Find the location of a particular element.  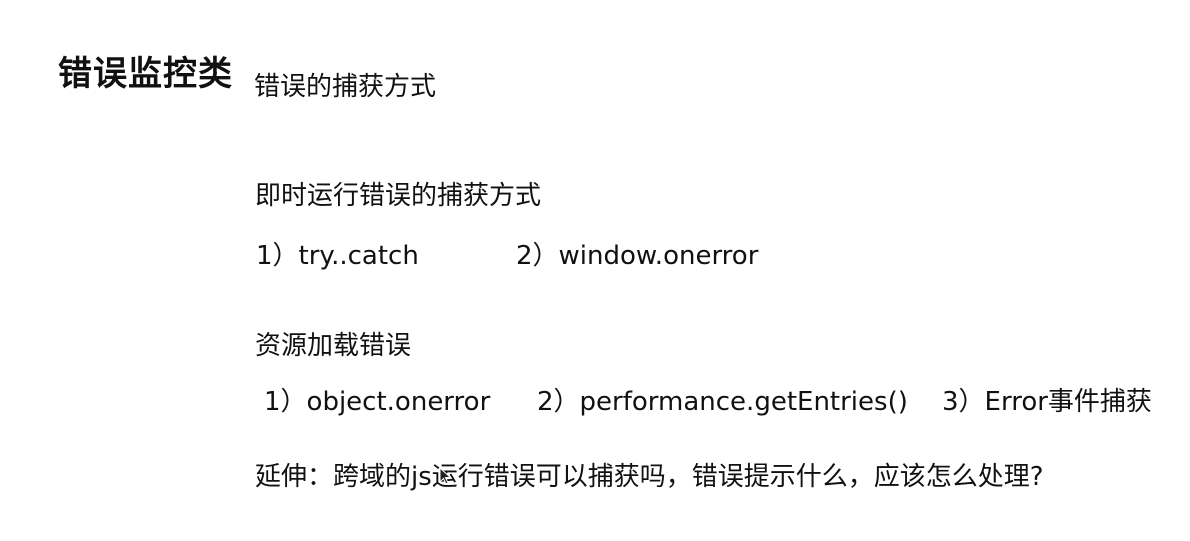

runtime-item-try-catch: 1）try..catch is located at coordinates (337, 256).